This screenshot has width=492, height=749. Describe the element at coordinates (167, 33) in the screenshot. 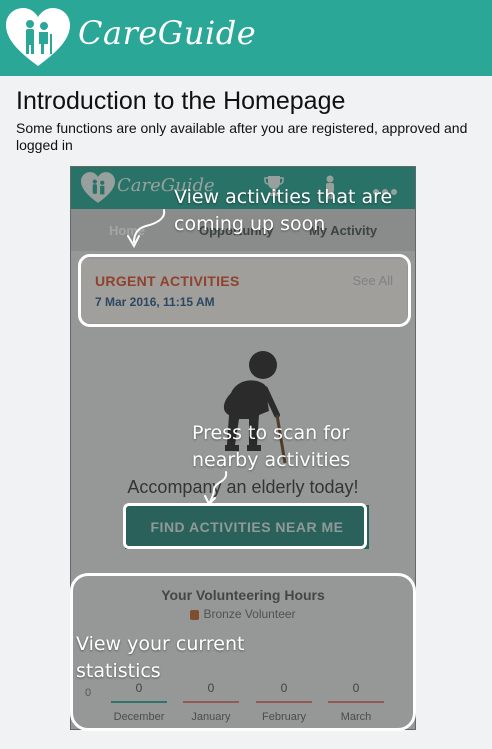

I see `brand-title: CareGuide` at that location.